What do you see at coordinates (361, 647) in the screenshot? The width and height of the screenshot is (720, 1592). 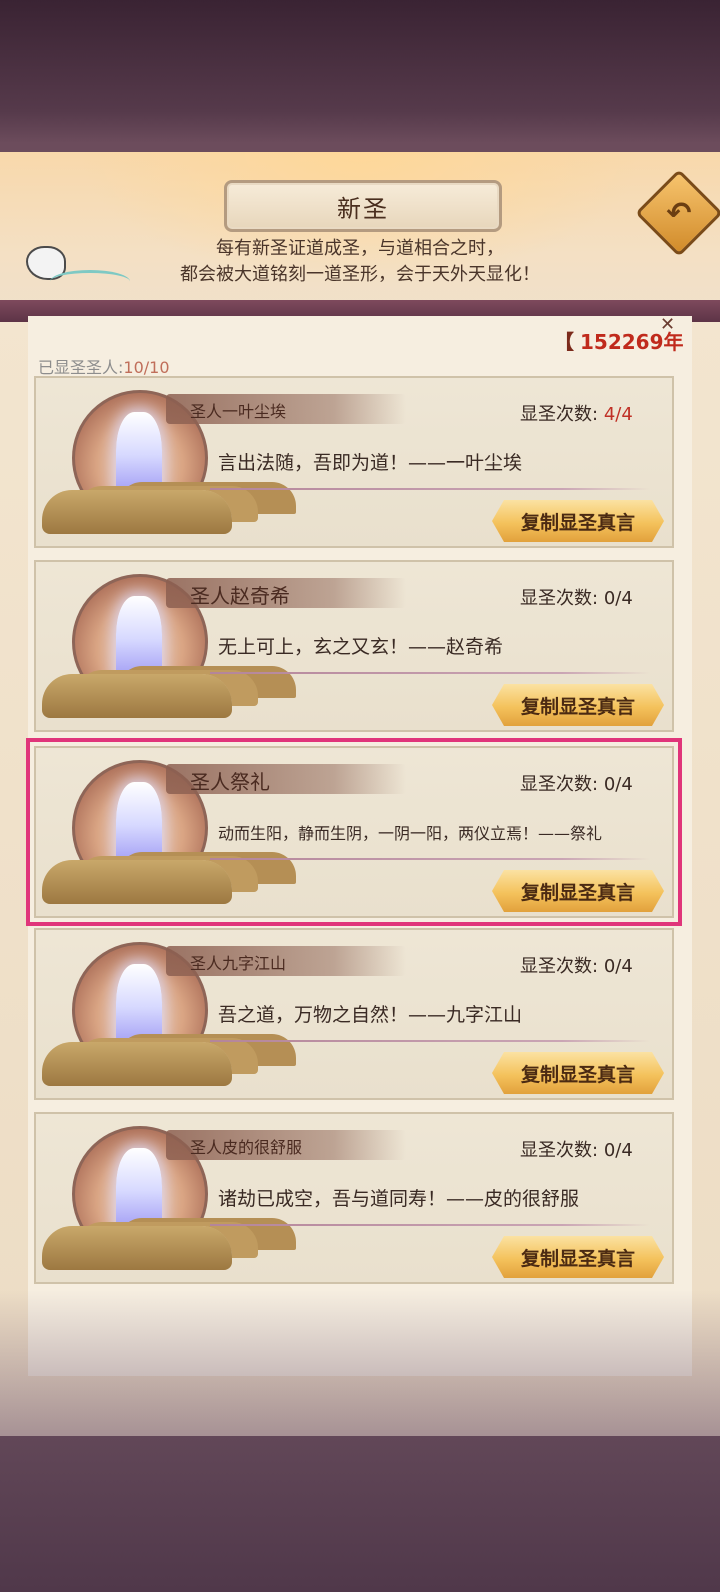 I see `saint-quote: 无上可上，玄之又玄！——赵奇希` at bounding box center [361, 647].